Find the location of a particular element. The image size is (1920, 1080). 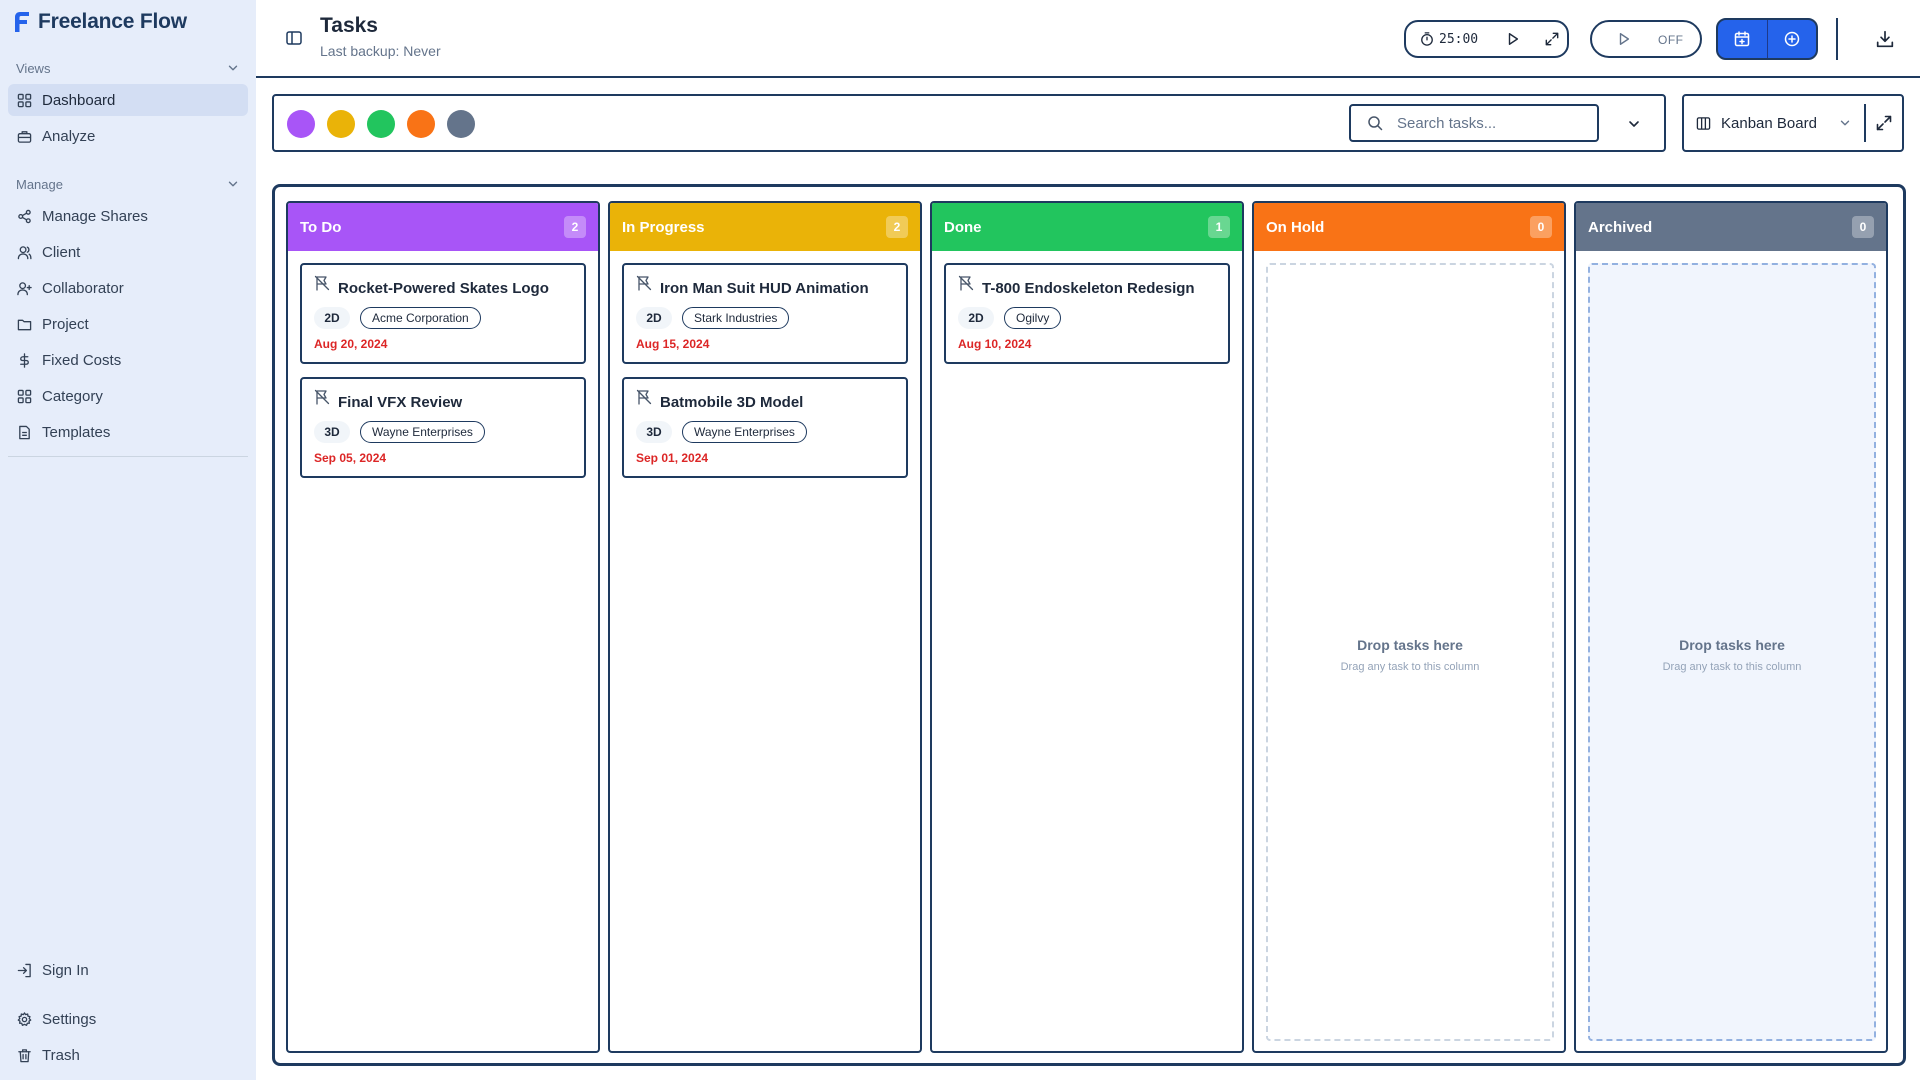

column-header: To Do 2 is located at coordinates (443, 227).